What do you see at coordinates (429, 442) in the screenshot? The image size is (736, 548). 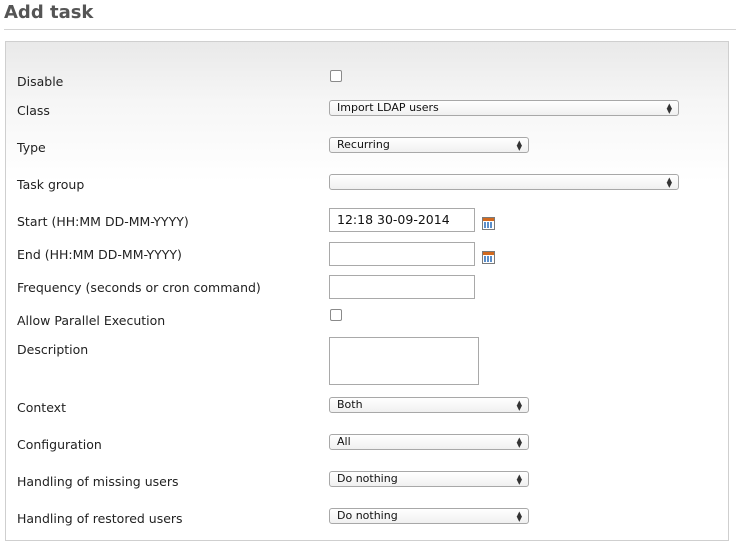 I see `configuration-select: All ▲ ▼` at bounding box center [429, 442].